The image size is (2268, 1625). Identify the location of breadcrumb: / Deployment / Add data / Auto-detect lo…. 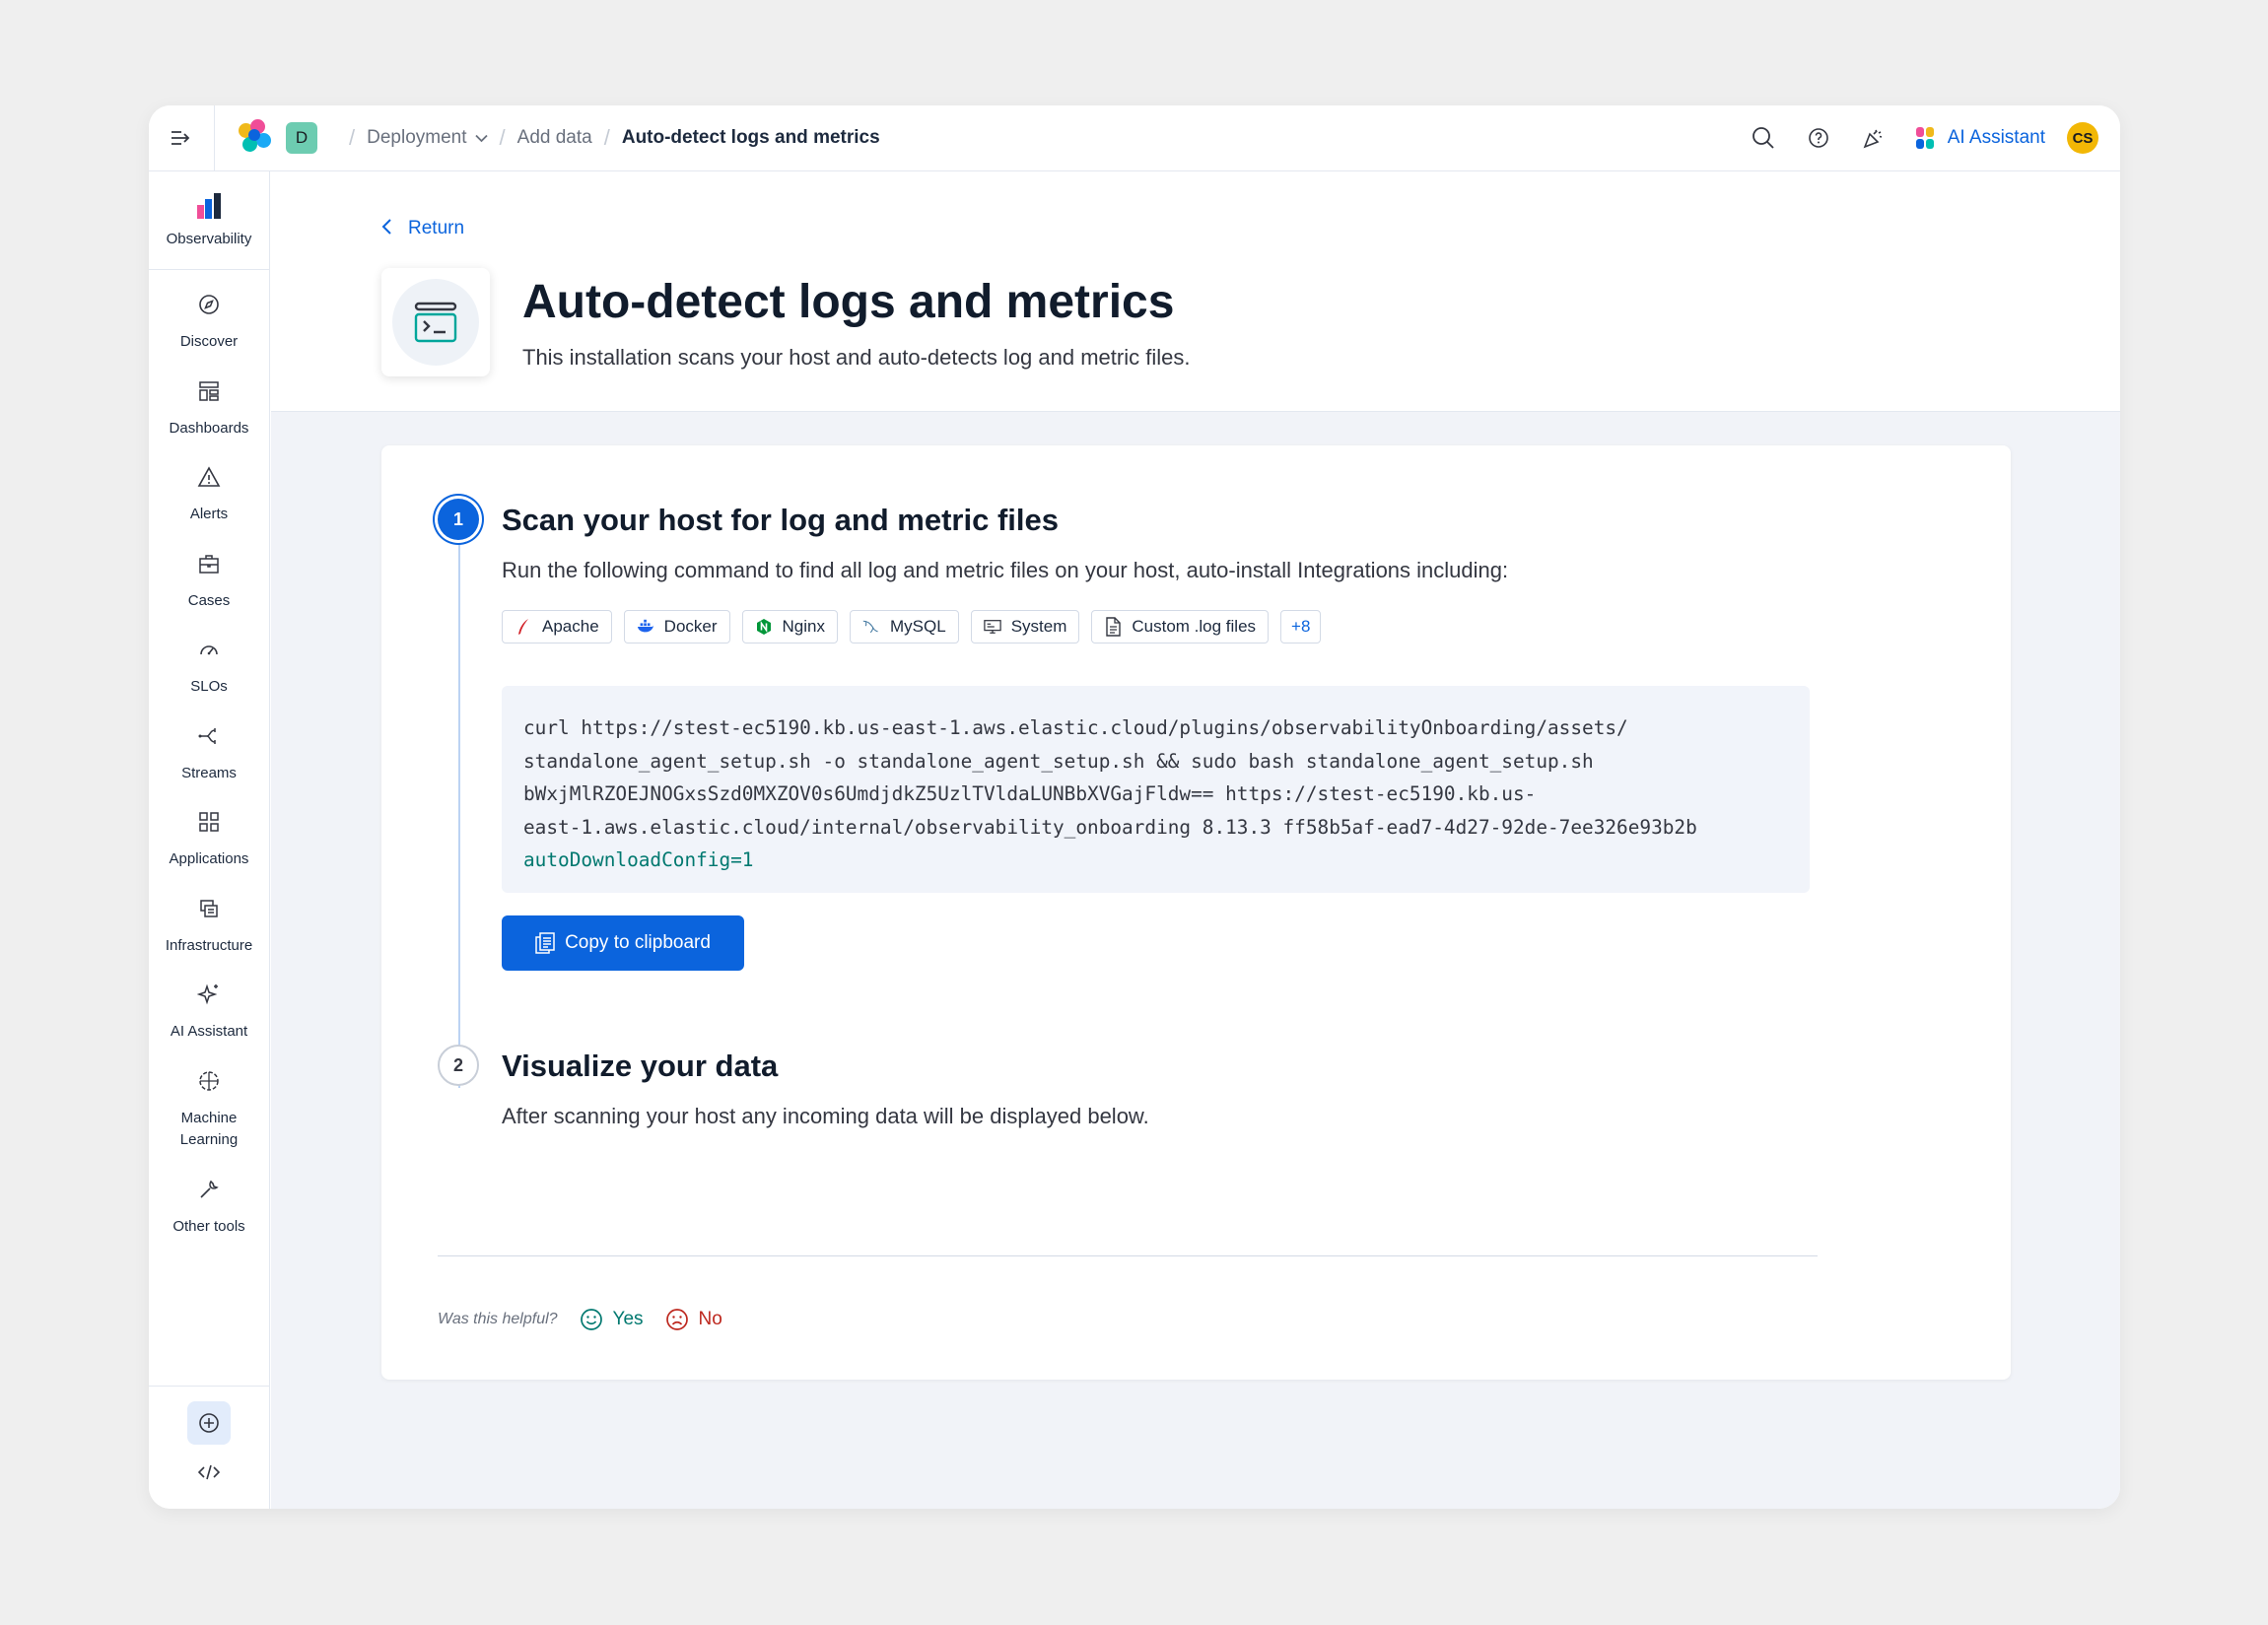
(614, 137).